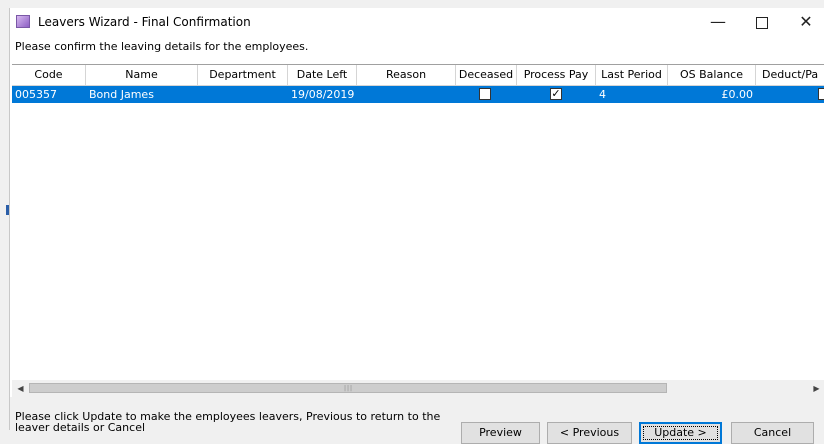 The width and height of the screenshot is (824, 444). Describe the element at coordinates (23, 21) in the screenshot. I see `wizard-app-icon` at that location.